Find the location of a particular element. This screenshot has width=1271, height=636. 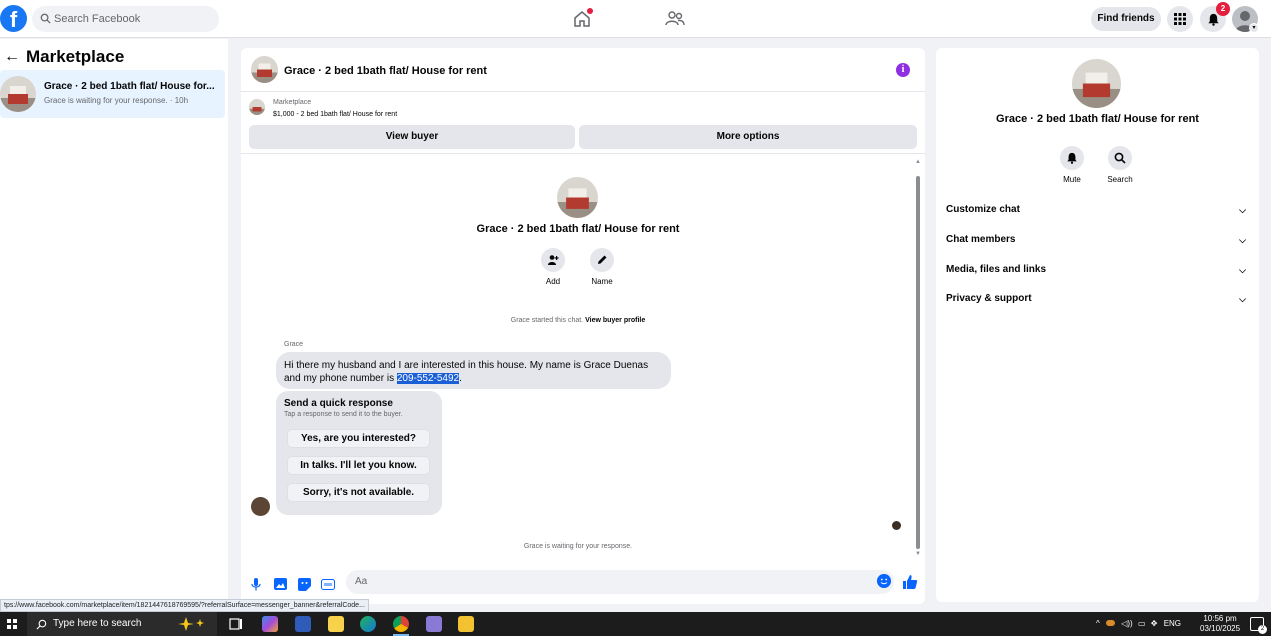

search-conversation-button: Search is located at coordinates (1120, 165).